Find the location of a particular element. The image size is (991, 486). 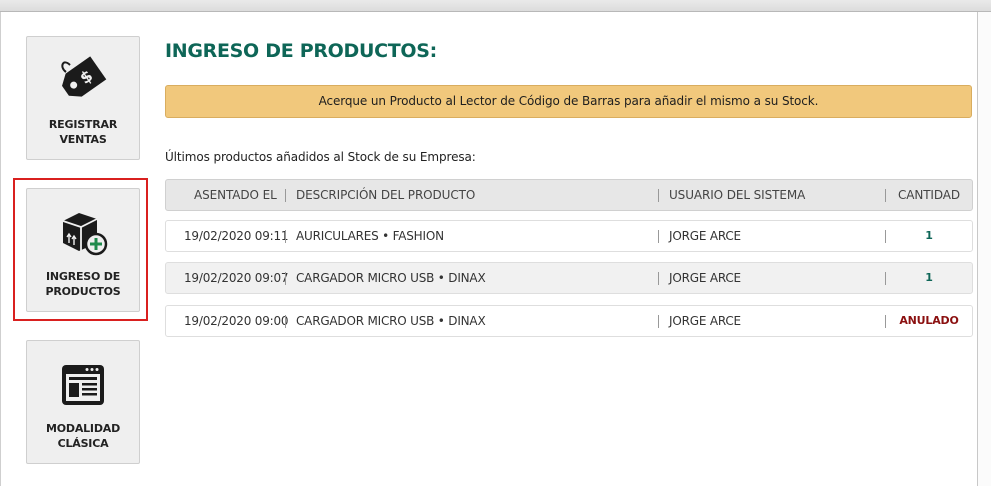

header-usuario: USUARIO DEL SISTEMA is located at coordinates (737, 195).